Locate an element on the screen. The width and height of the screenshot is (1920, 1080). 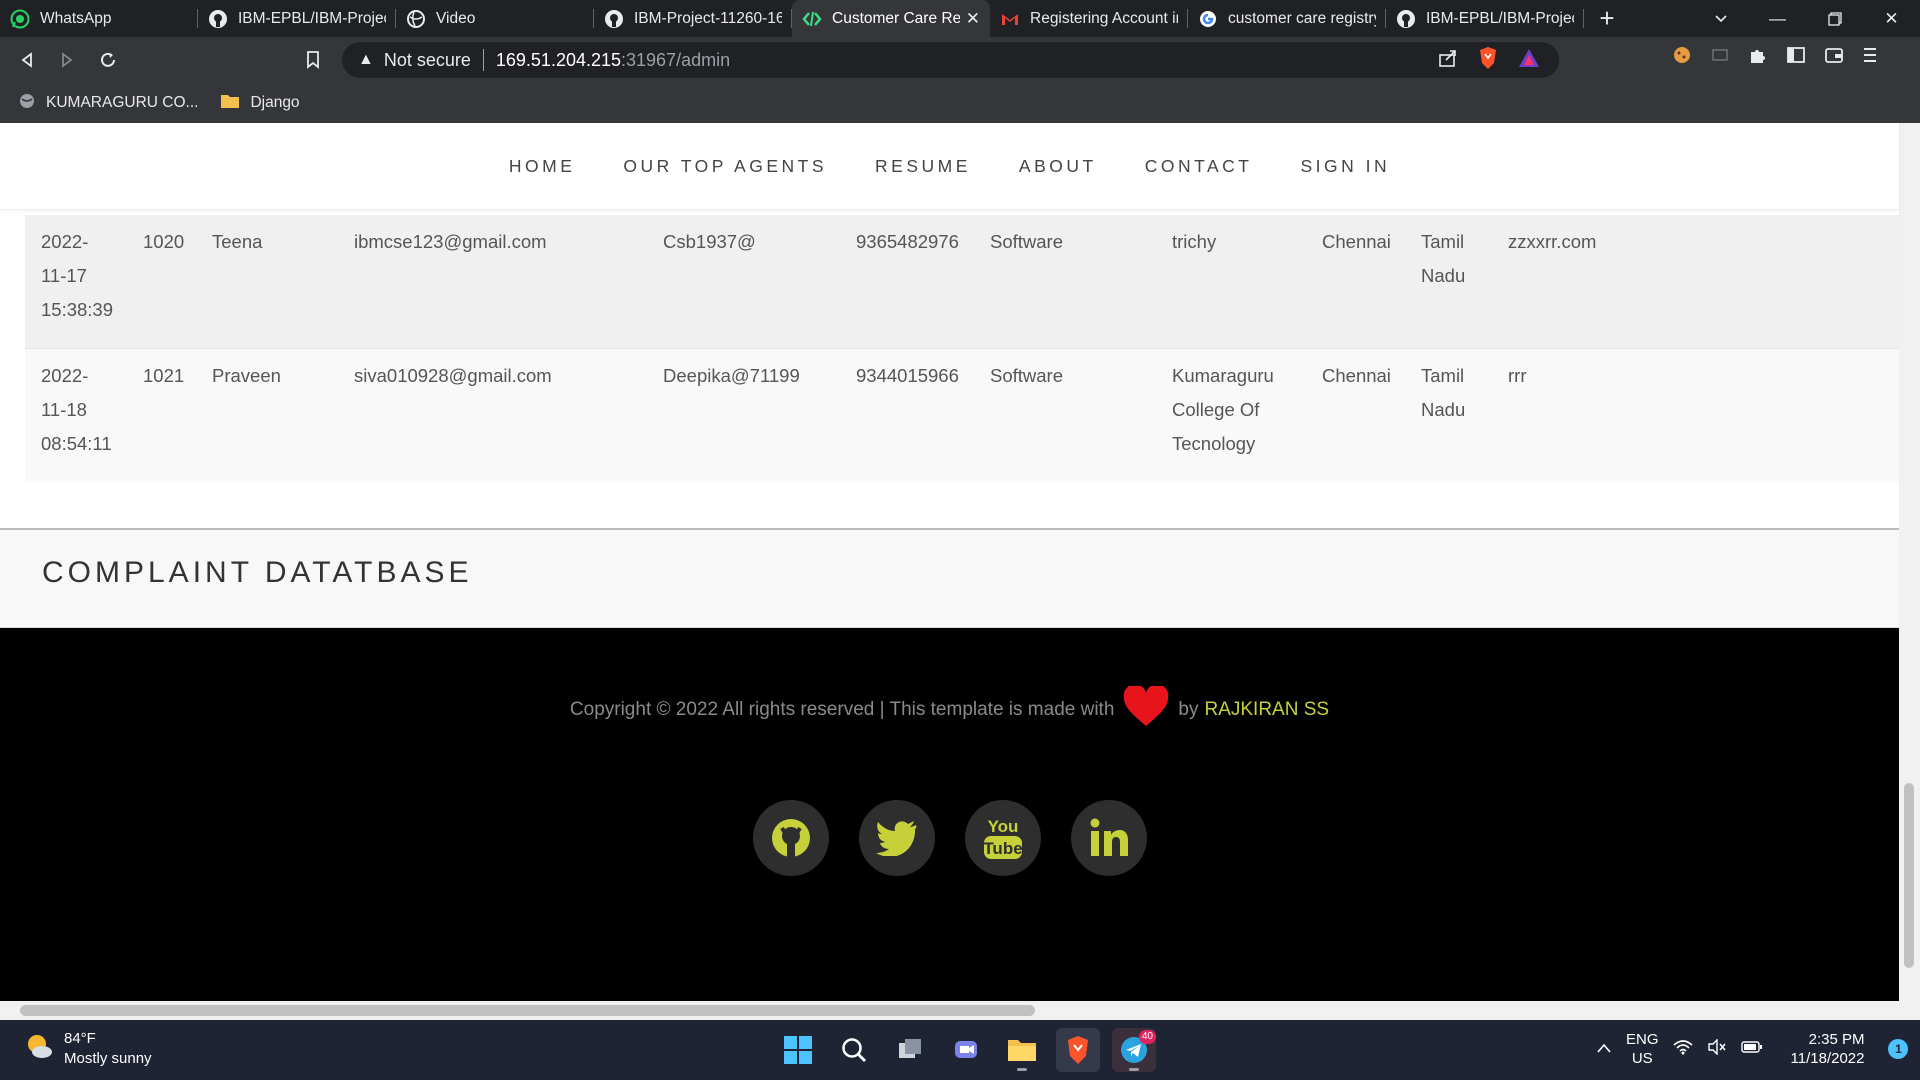
start-button is located at coordinates (798, 1050).